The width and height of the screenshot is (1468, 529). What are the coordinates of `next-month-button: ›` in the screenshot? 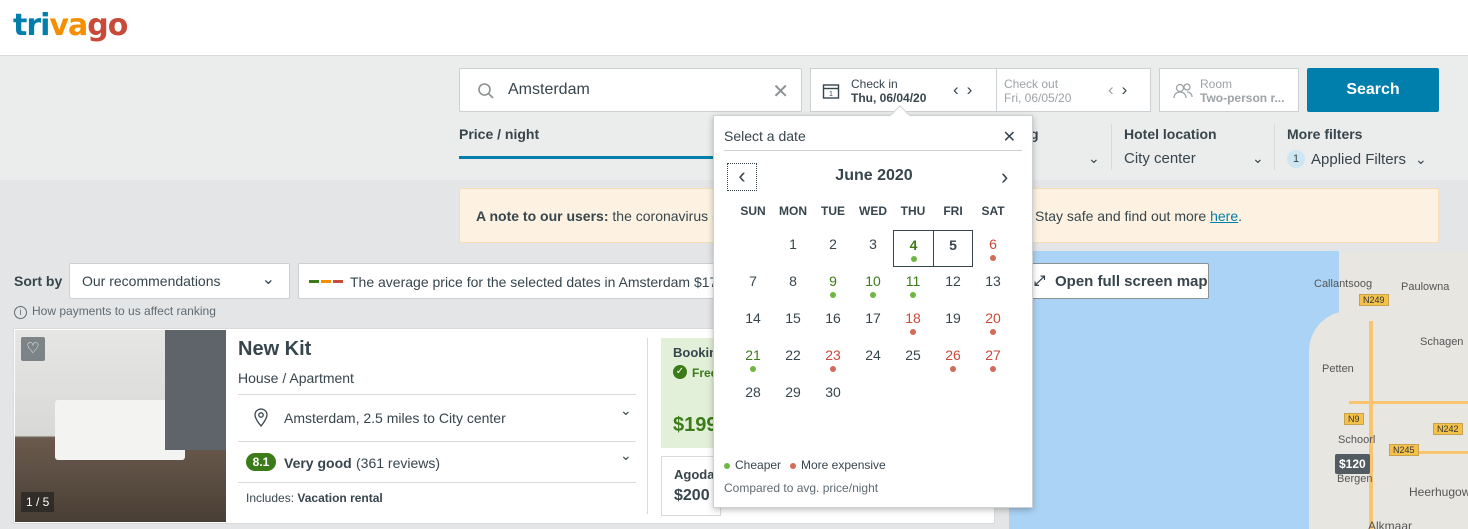 It's located at (1004, 177).